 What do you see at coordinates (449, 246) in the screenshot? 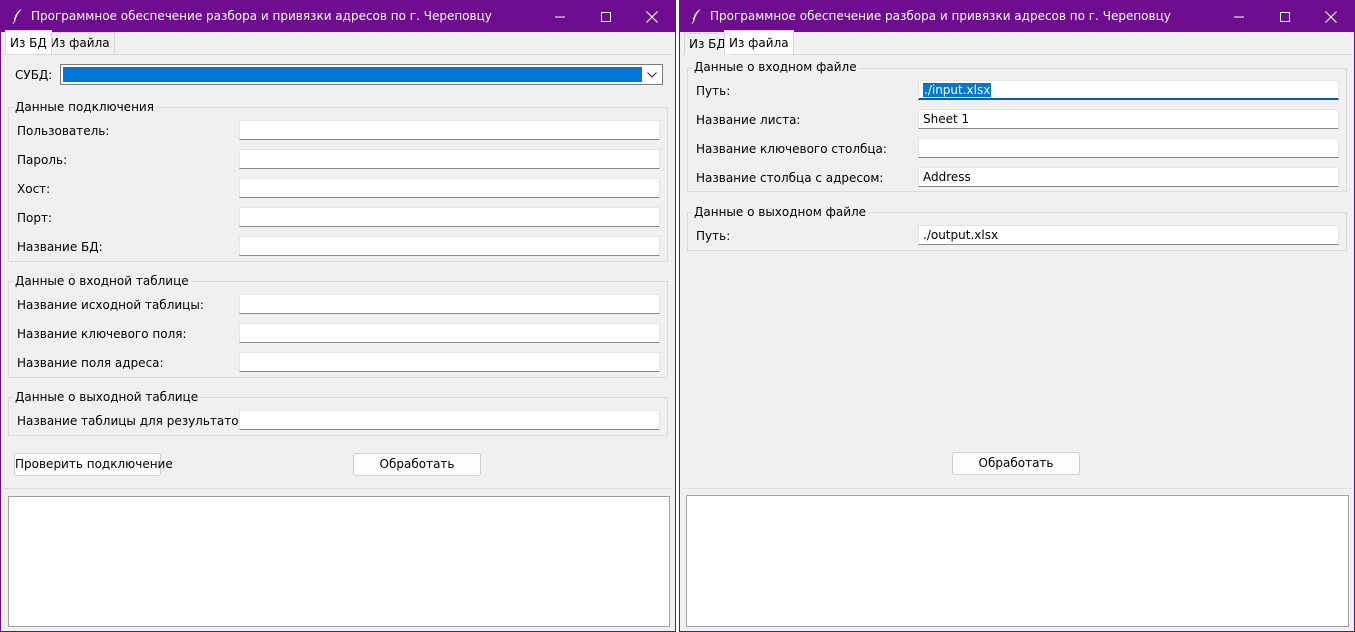
I see `dbname-input` at bounding box center [449, 246].